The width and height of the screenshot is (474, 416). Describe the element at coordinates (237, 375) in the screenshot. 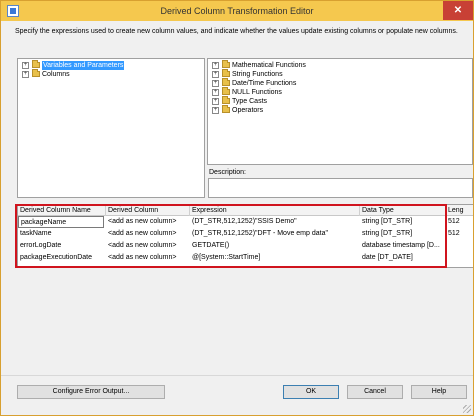

I see `footer-divider` at that location.